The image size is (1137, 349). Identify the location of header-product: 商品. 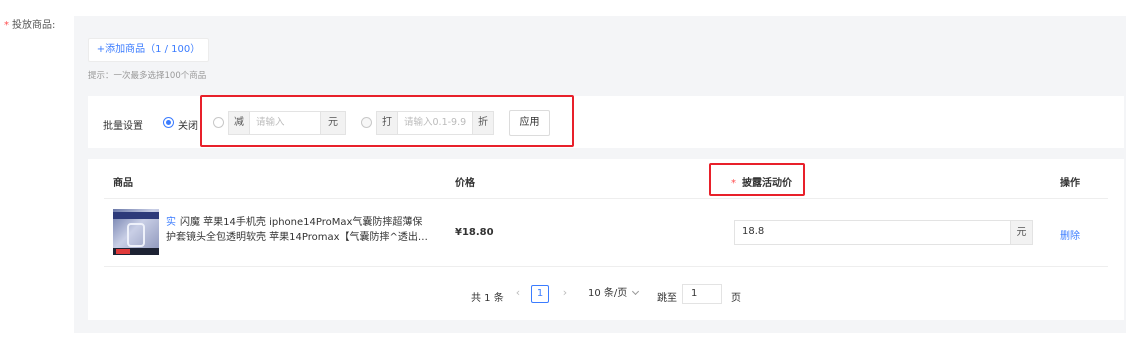
(123, 183).